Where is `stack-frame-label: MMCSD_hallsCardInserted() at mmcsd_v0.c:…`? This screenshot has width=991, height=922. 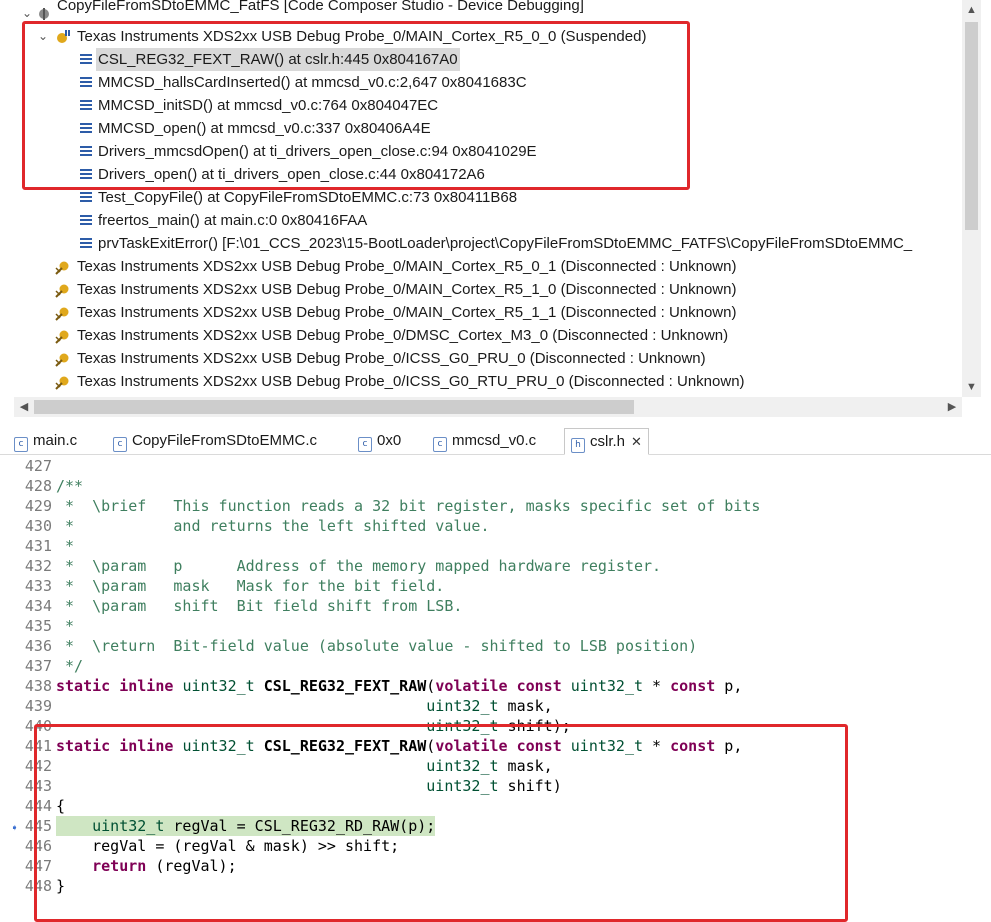
stack-frame-label: MMCSD_hallsCardInserted() at mmcsd_v0.c:… is located at coordinates (312, 82).